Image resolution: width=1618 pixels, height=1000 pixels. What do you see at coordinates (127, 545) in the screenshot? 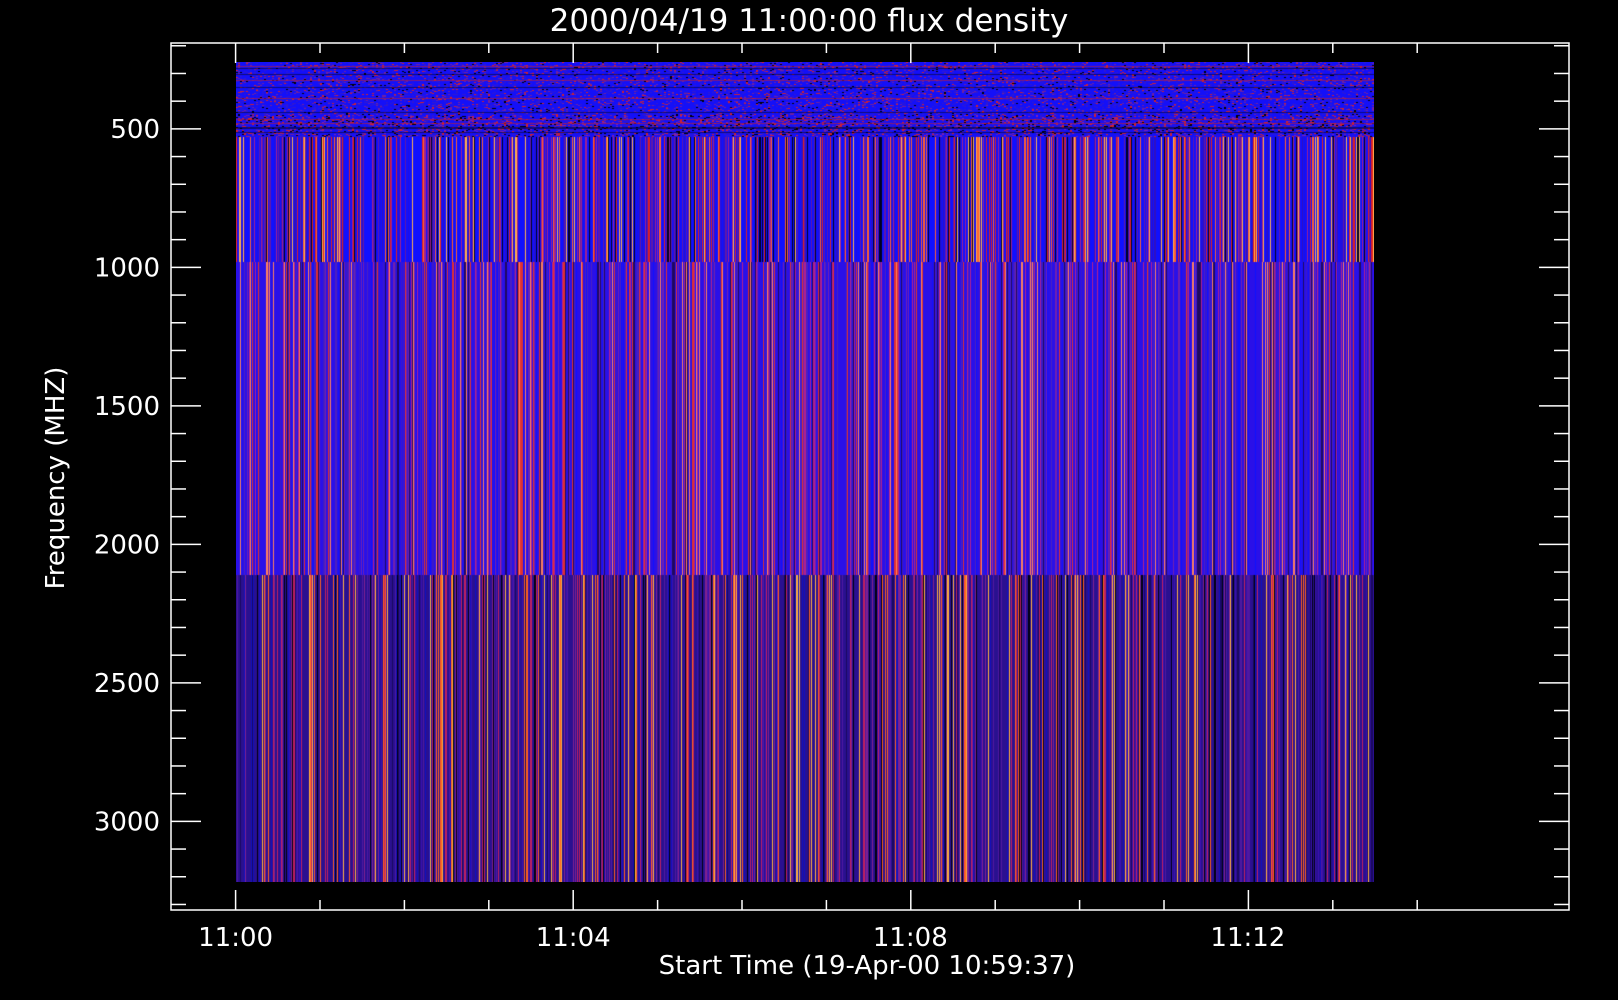
I see `y-tick-label: 2000` at bounding box center [127, 545].